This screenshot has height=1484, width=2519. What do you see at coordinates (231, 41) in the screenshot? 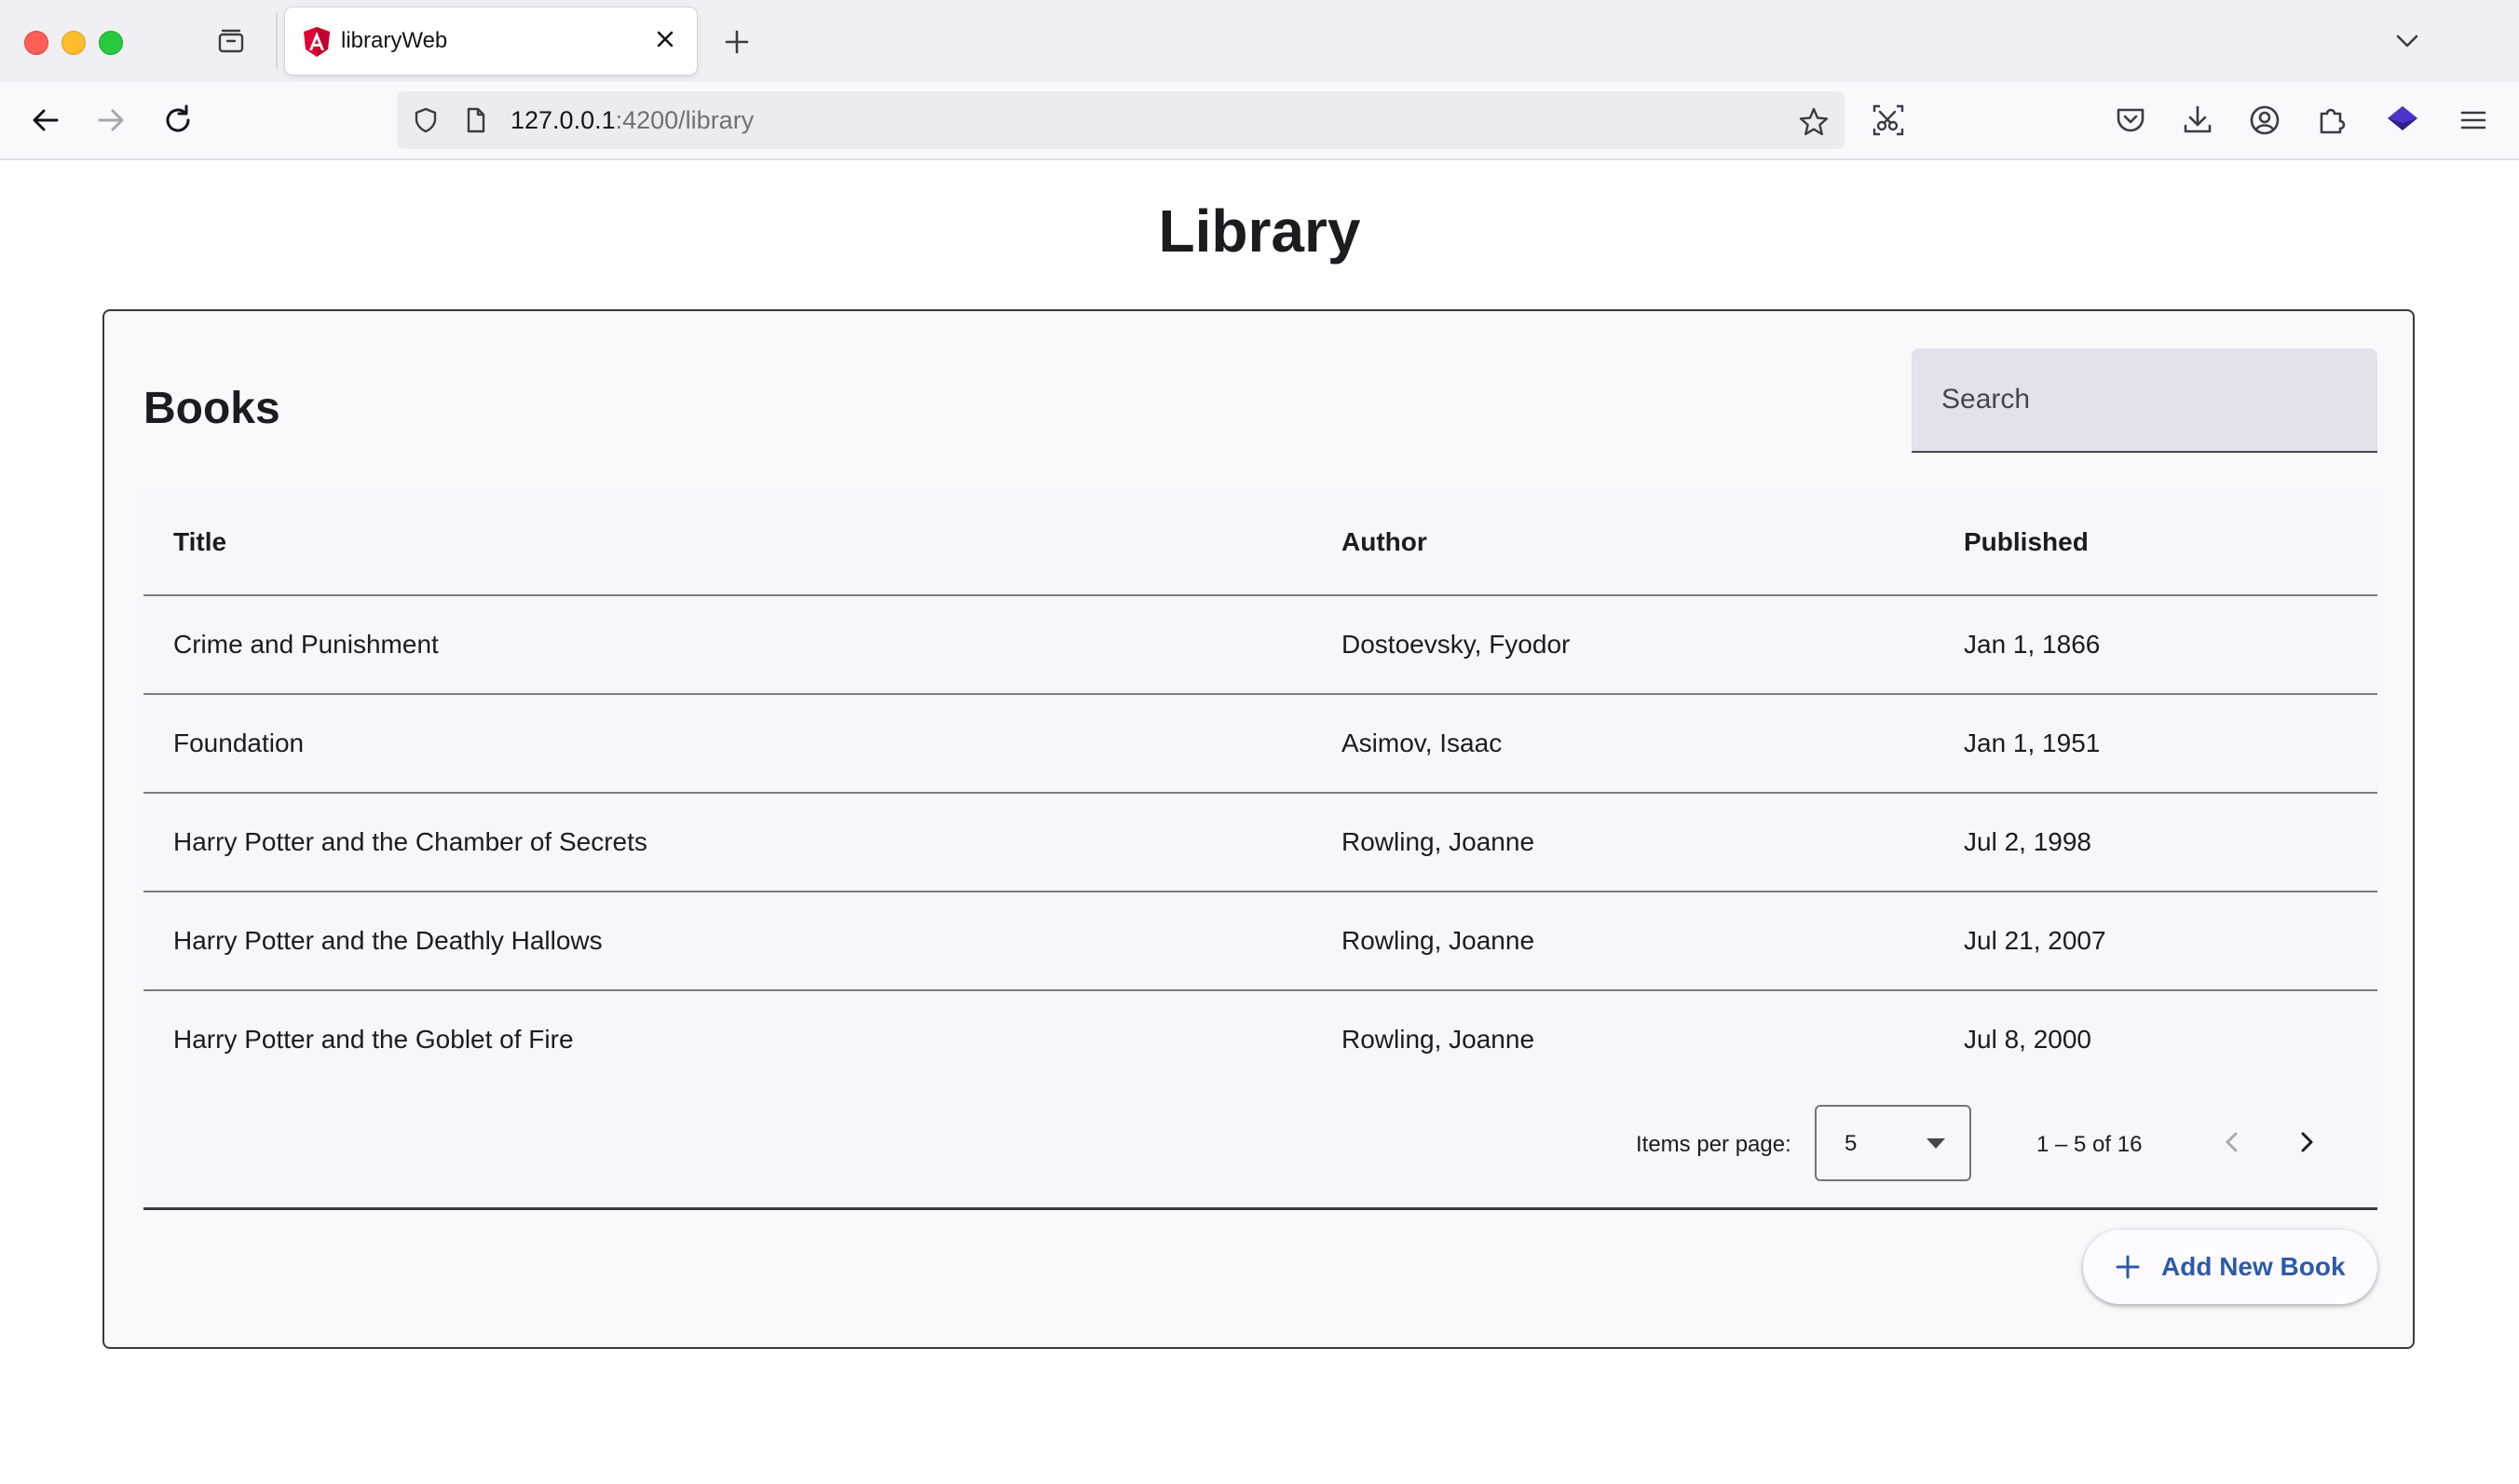
I see `tab-overview-icon` at bounding box center [231, 41].